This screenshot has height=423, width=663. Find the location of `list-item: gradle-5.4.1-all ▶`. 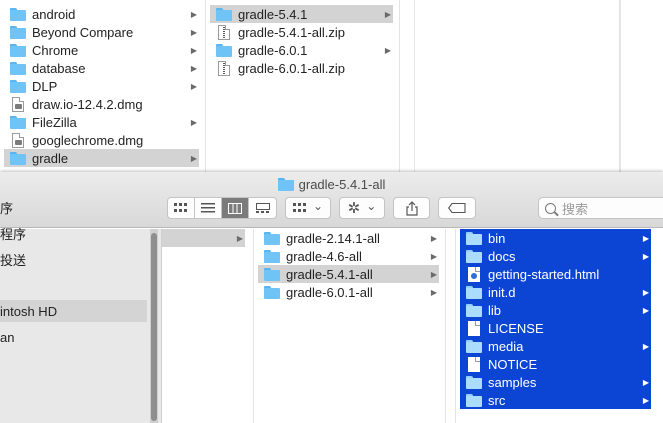

list-item: gradle-5.4.1-all ▶ is located at coordinates (348, 274).